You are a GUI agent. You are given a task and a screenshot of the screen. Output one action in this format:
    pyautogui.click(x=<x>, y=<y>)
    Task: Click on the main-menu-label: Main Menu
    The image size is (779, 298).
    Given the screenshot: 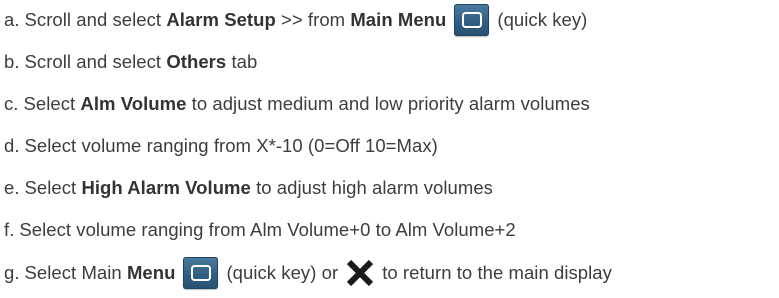 What is the action you would take?
    pyautogui.click(x=398, y=19)
    